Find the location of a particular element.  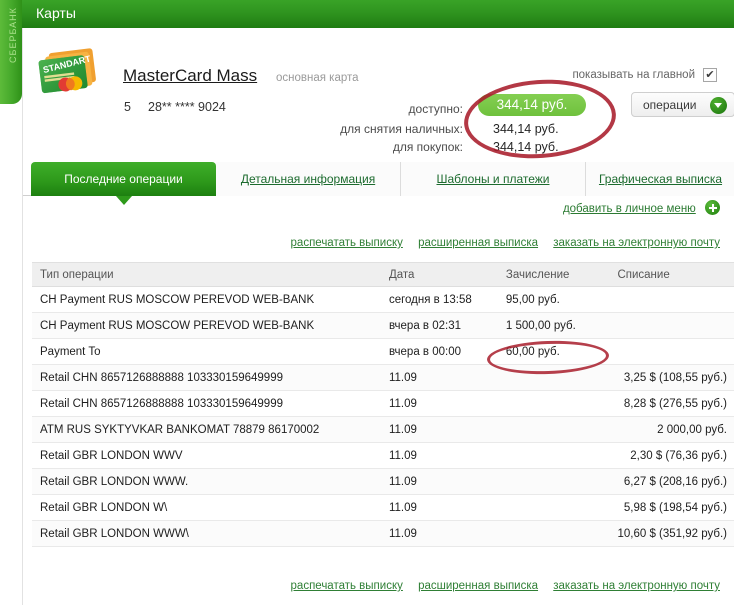

transaction-type: Retail GBR LONDON WWV is located at coordinates (206, 455).